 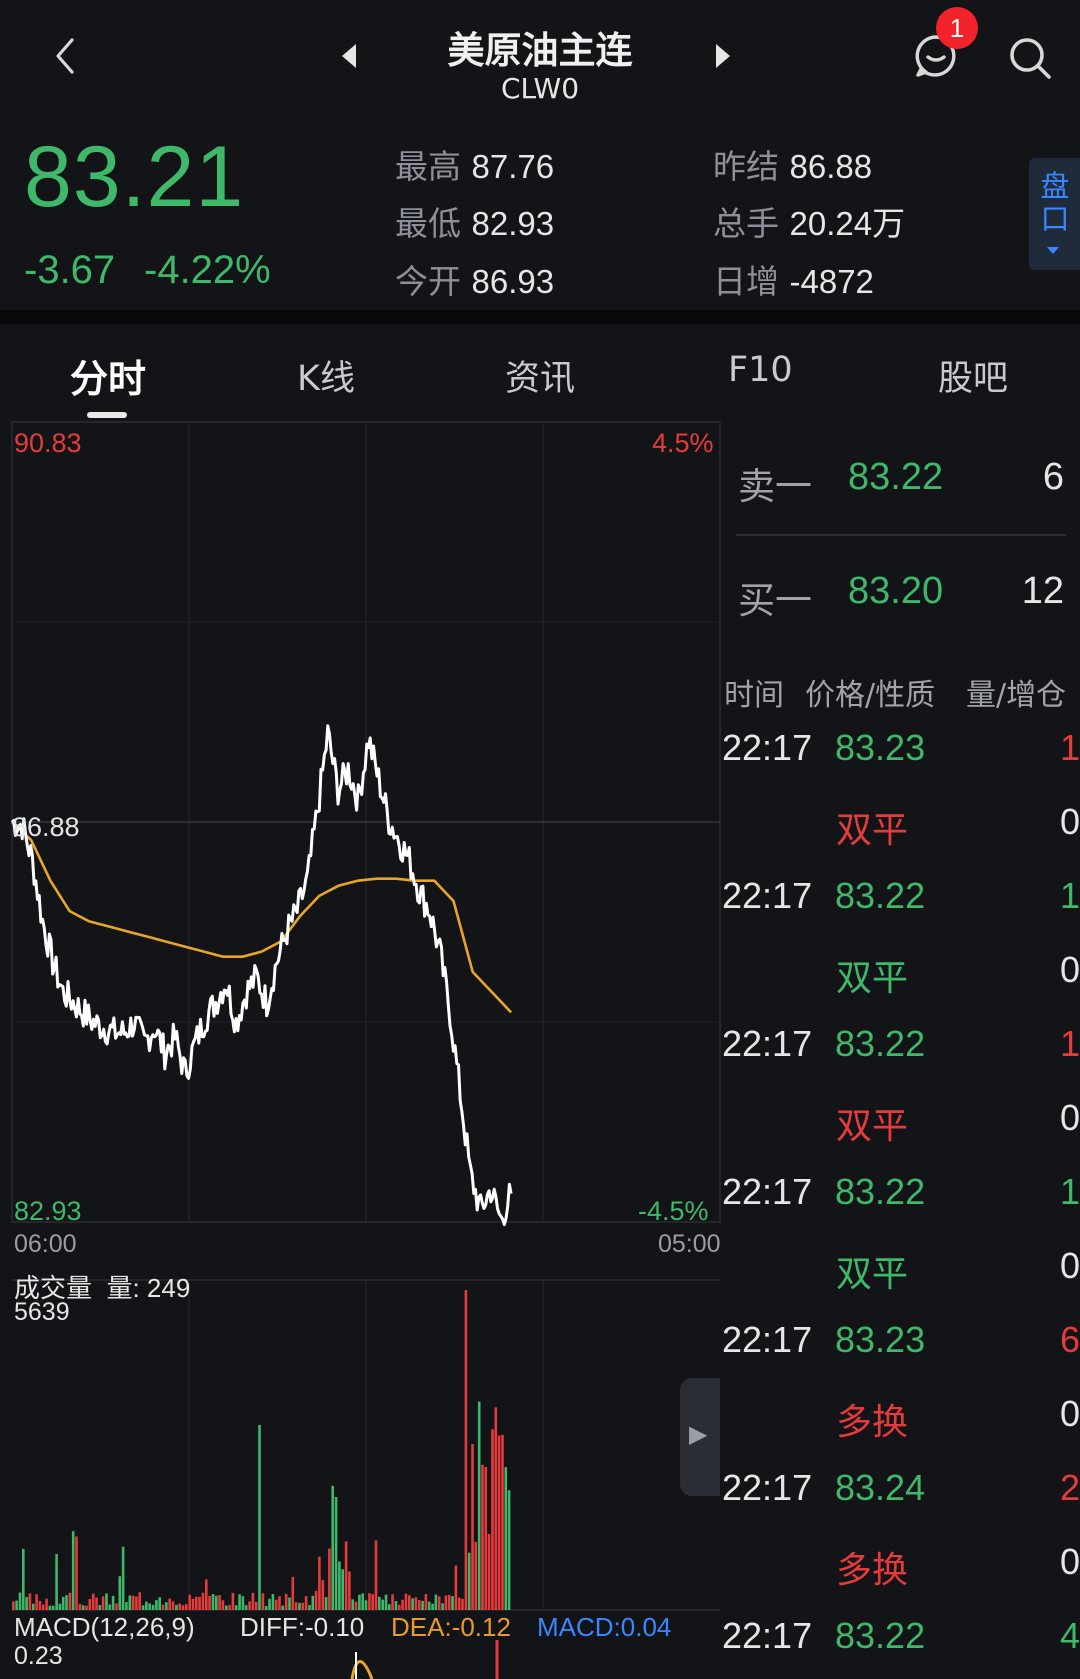 I want to click on volume-max-label: 5639, so click(x=42, y=1312).